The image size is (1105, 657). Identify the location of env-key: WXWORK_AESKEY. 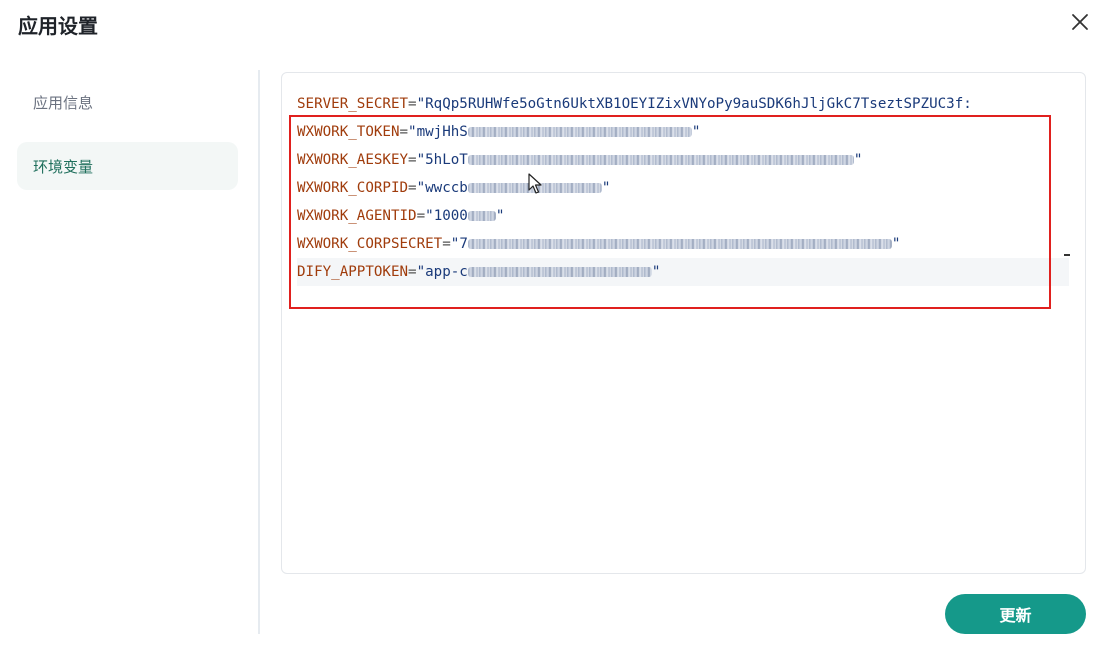
(353, 160).